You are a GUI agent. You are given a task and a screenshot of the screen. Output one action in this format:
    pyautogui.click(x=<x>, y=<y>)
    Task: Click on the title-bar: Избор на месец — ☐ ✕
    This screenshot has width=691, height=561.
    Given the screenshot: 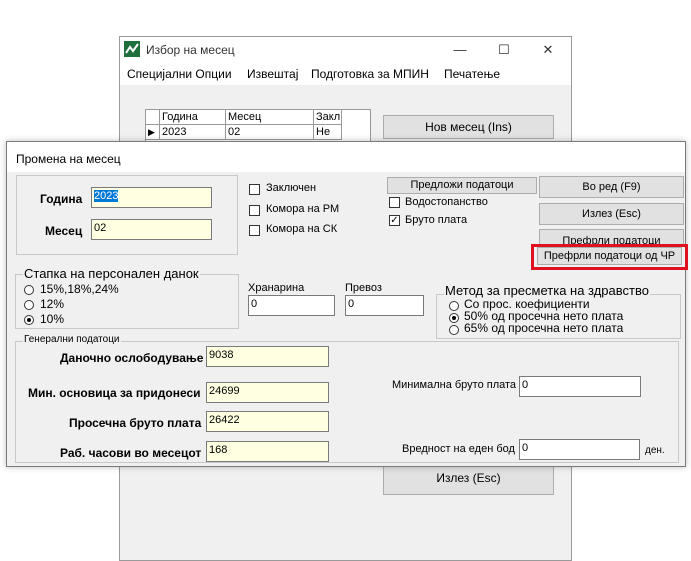 What is the action you would take?
    pyautogui.click(x=345, y=50)
    